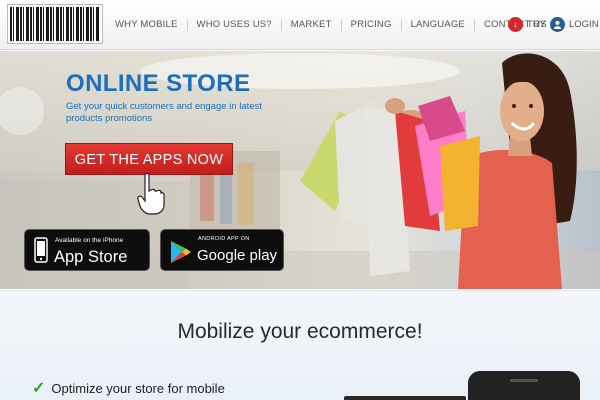 Image resolution: width=600 pixels, height=400 pixels. I want to click on try-label: TRY, so click(536, 24).